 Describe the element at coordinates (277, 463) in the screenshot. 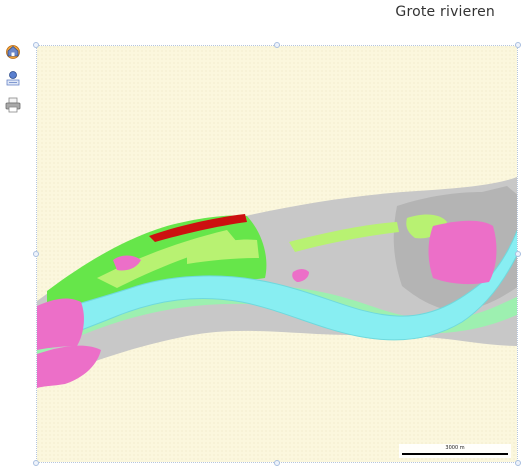

I see `frame-handle-bottom-mid` at that location.